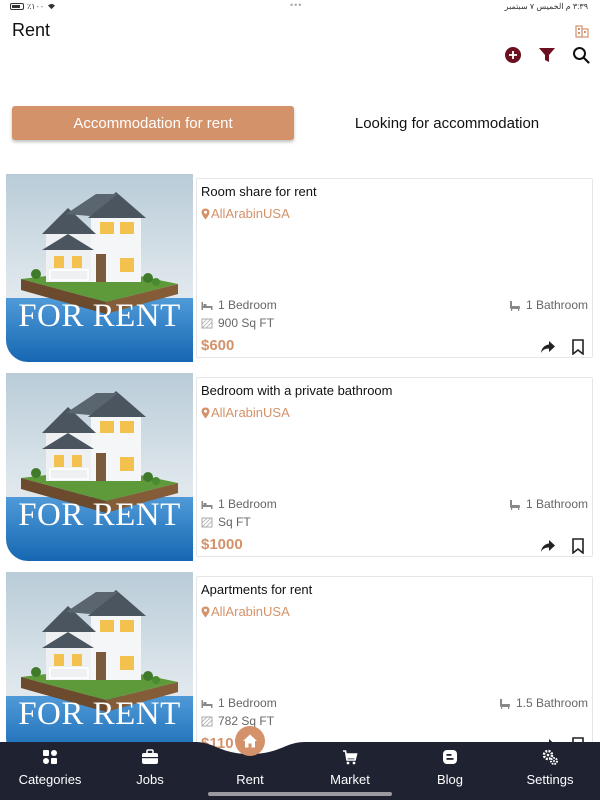  What do you see at coordinates (450, 757) in the screenshot?
I see `blog-icon` at bounding box center [450, 757].